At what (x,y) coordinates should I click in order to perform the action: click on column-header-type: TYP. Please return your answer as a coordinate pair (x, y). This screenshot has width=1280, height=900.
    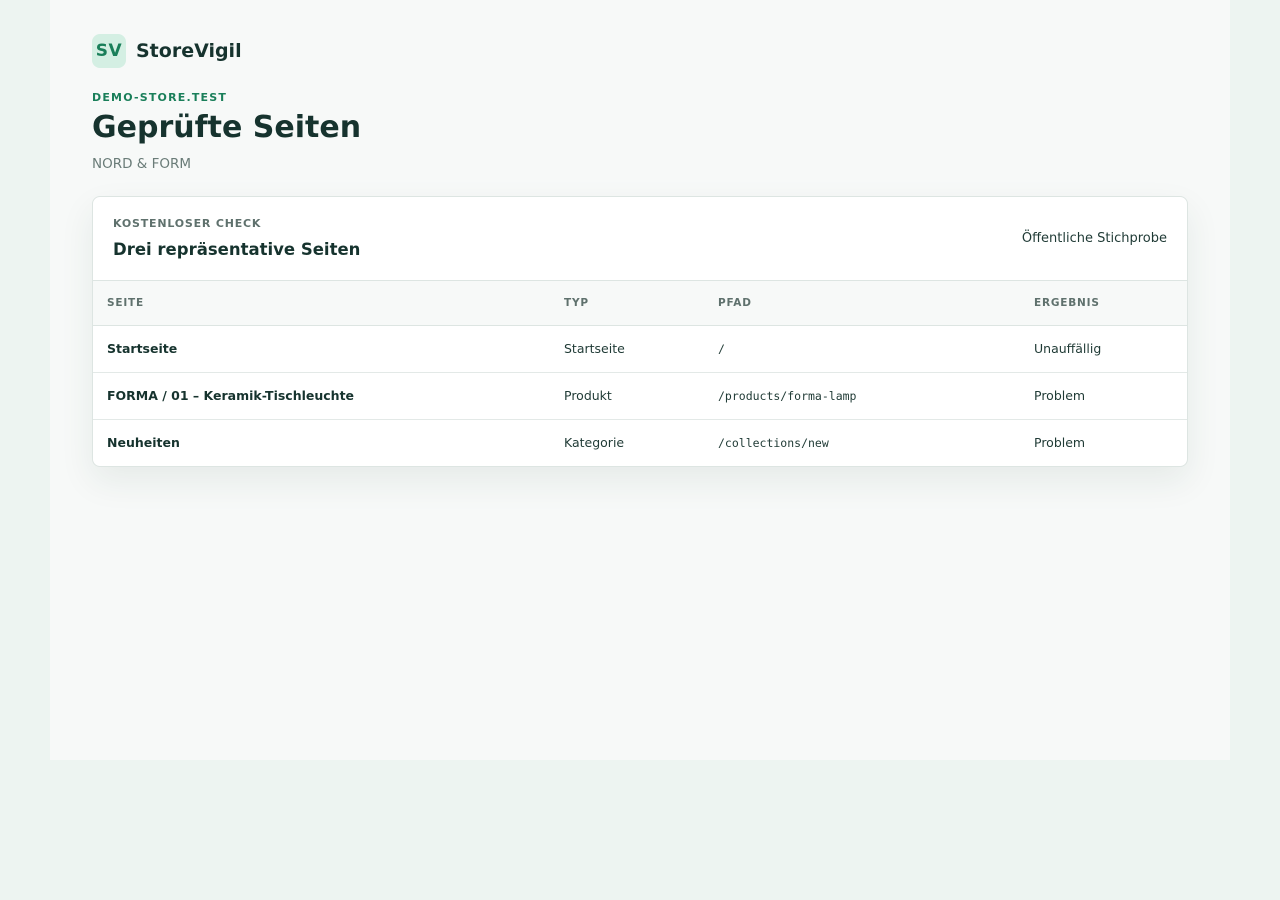
    Looking at the image, I should click on (627, 303).